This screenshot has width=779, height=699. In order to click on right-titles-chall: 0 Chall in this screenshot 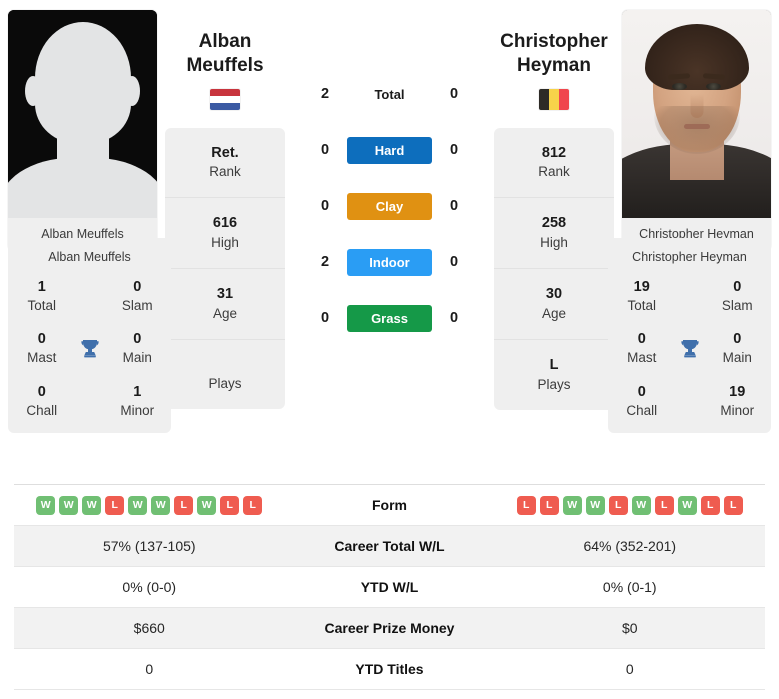, I will do `click(642, 401)`.